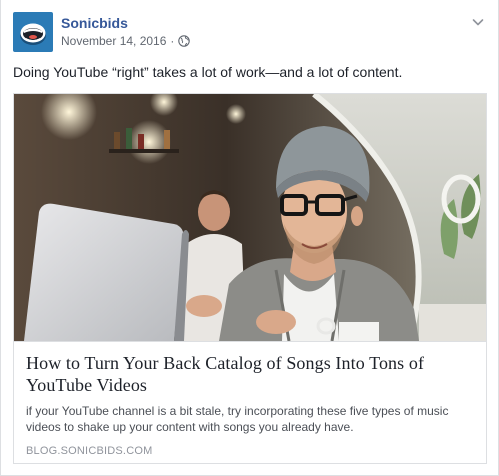 The image size is (499, 476). I want to click on sonicbids-logo-icon, so click(33, 32).